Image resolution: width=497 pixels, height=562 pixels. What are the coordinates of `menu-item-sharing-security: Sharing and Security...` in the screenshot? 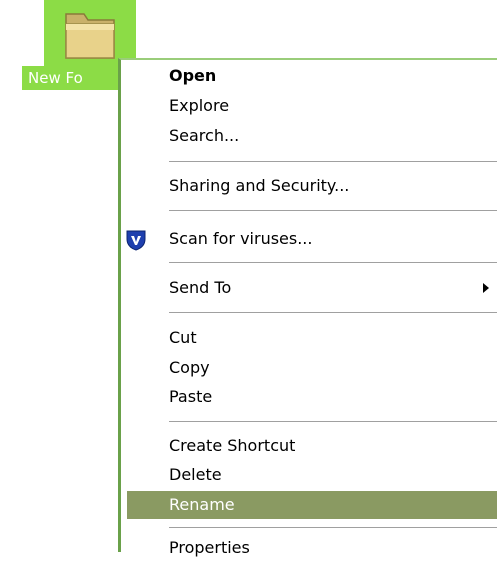 It's located at (259, 186).